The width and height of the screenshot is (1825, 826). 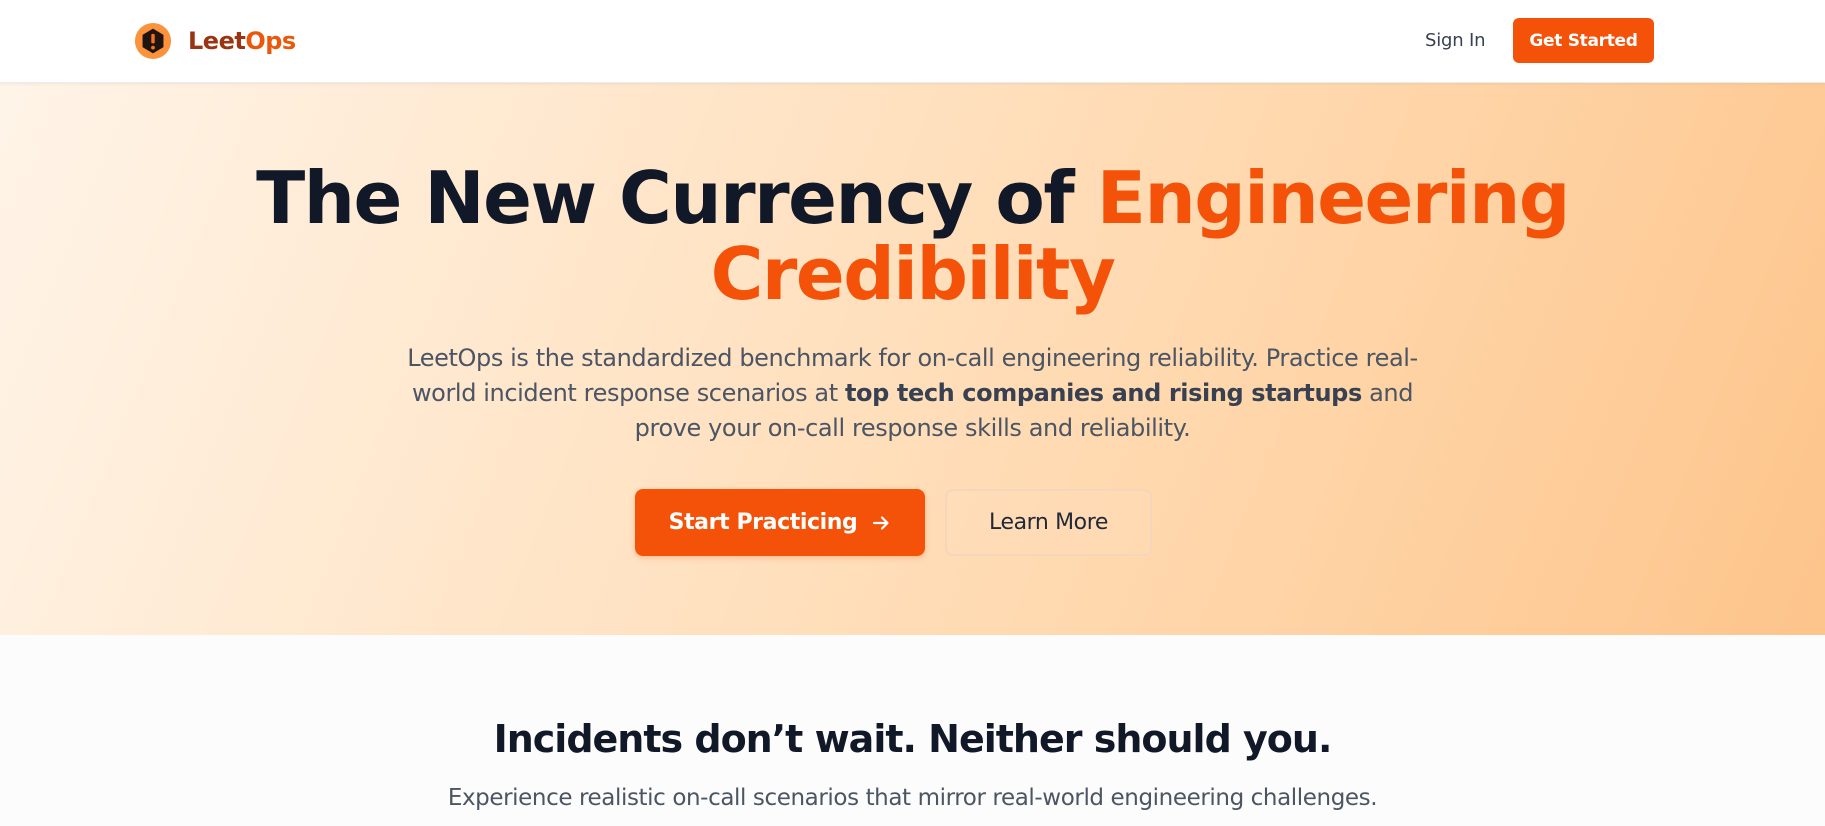 I want to click on hero-subtitle-bold: top tech companies and rising startups, so click(x=1103, y=393).